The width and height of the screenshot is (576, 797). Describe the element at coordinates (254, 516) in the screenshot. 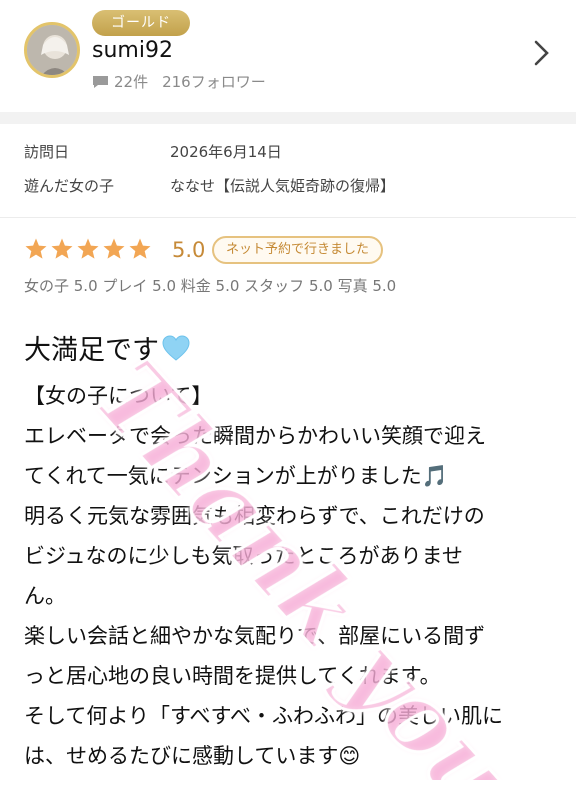

I see `review-line: 明るく元気な雰囲気も相変わらずで、これだけの` at that location.